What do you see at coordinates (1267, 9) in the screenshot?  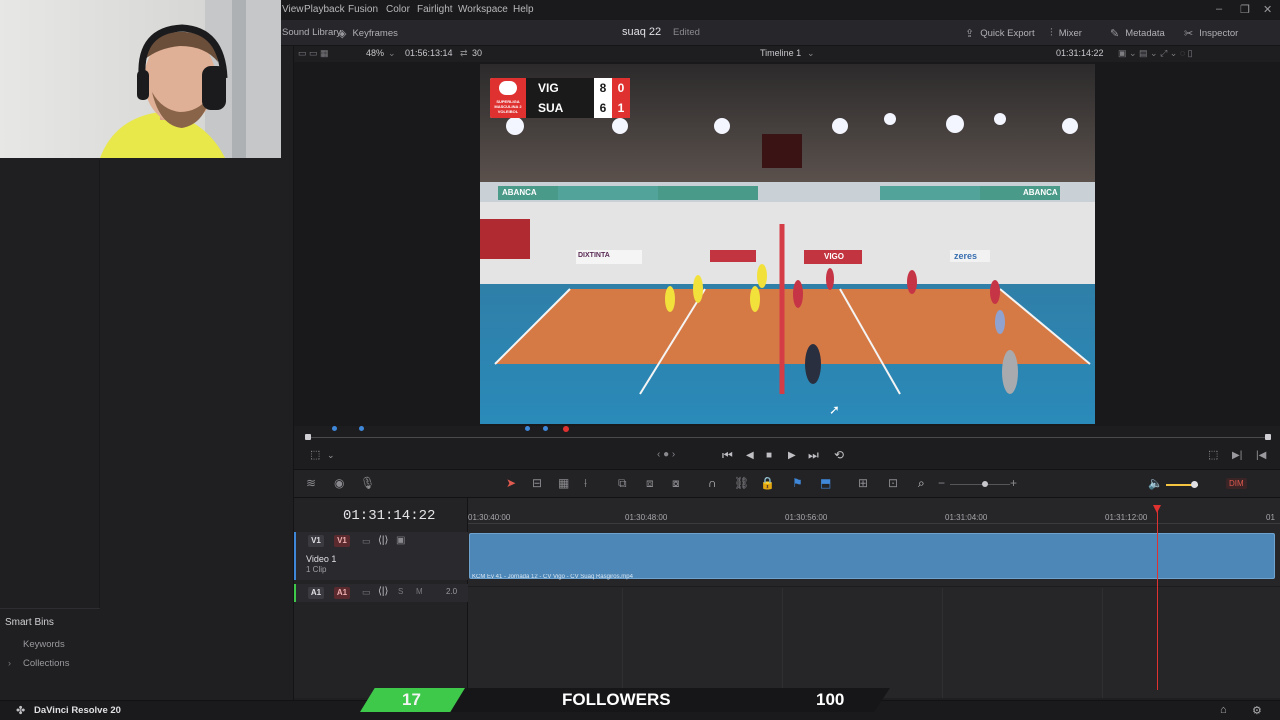 I see `close-icon: ✕` at bounding box center [1267, 9].